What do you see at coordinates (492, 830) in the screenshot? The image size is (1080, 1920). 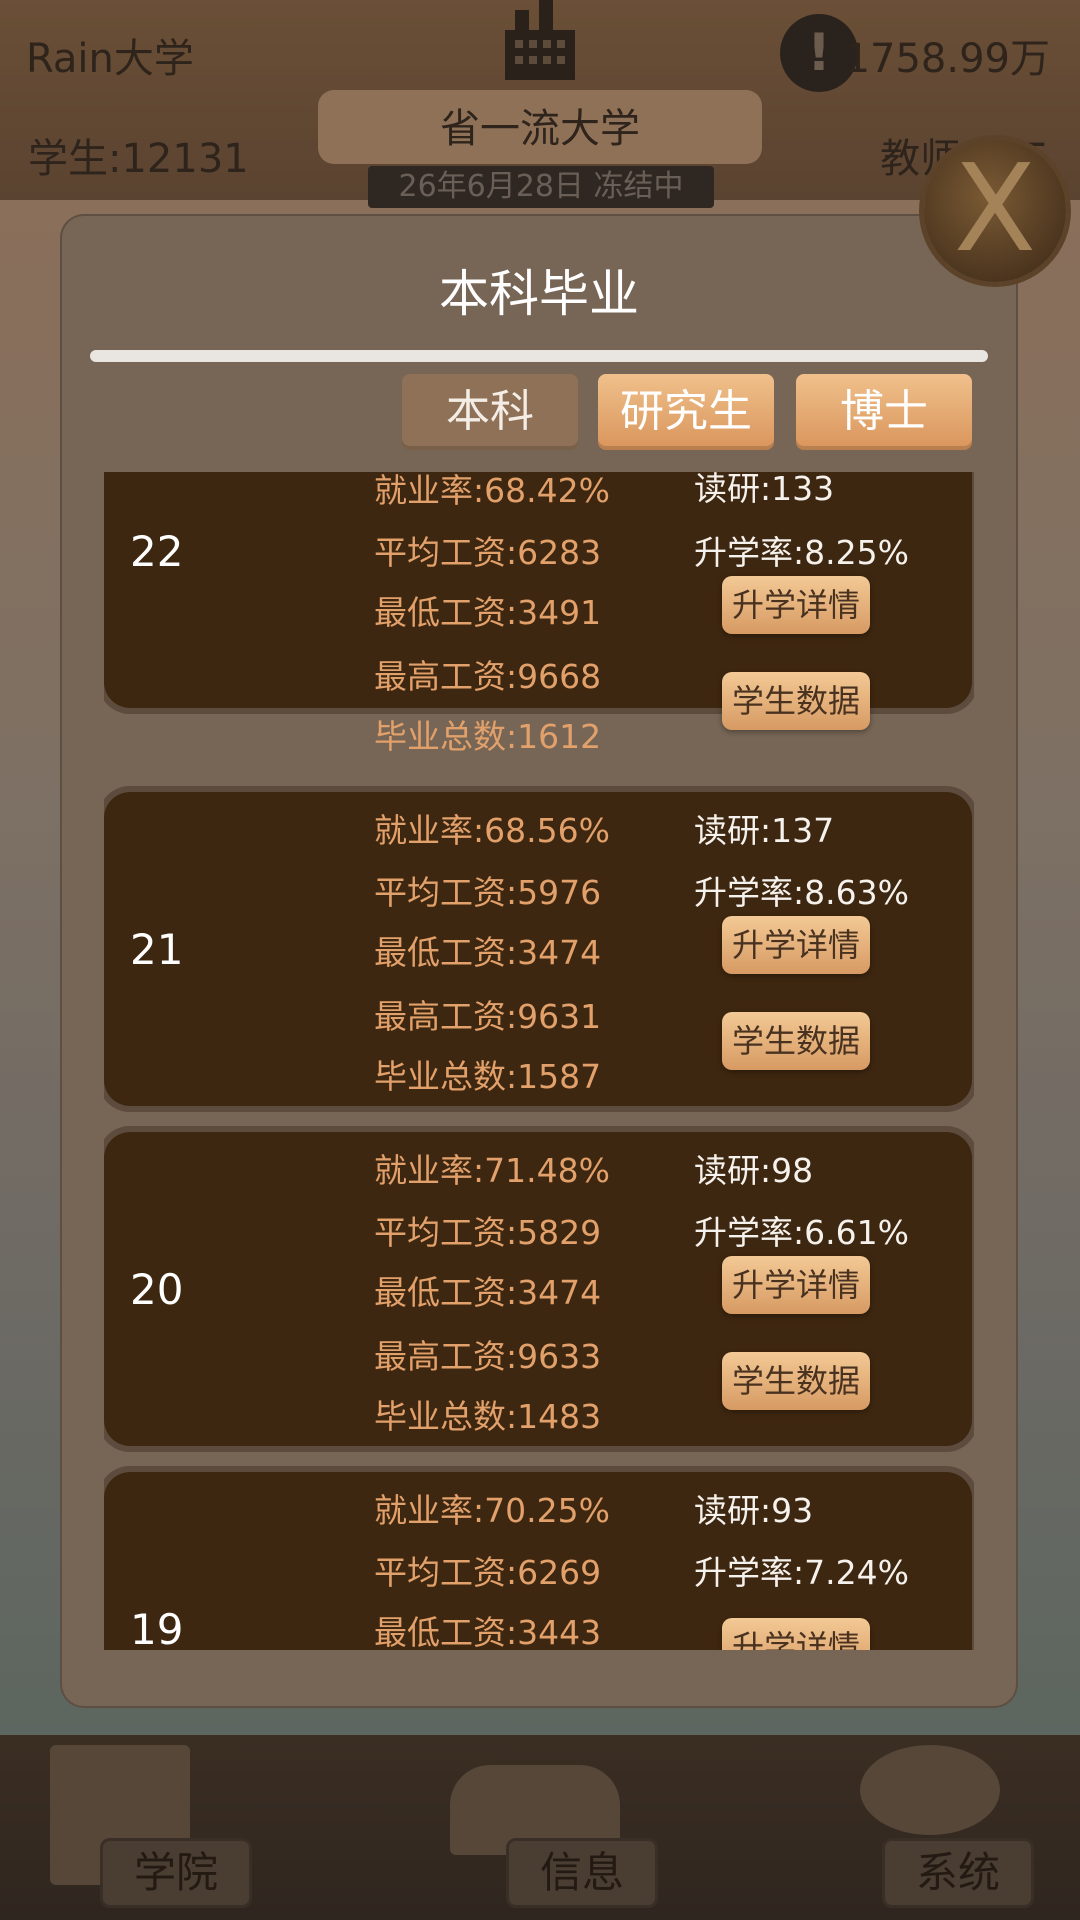 I see `employment-rate: 就业率:68.56%` at bounding box center [492, 830].